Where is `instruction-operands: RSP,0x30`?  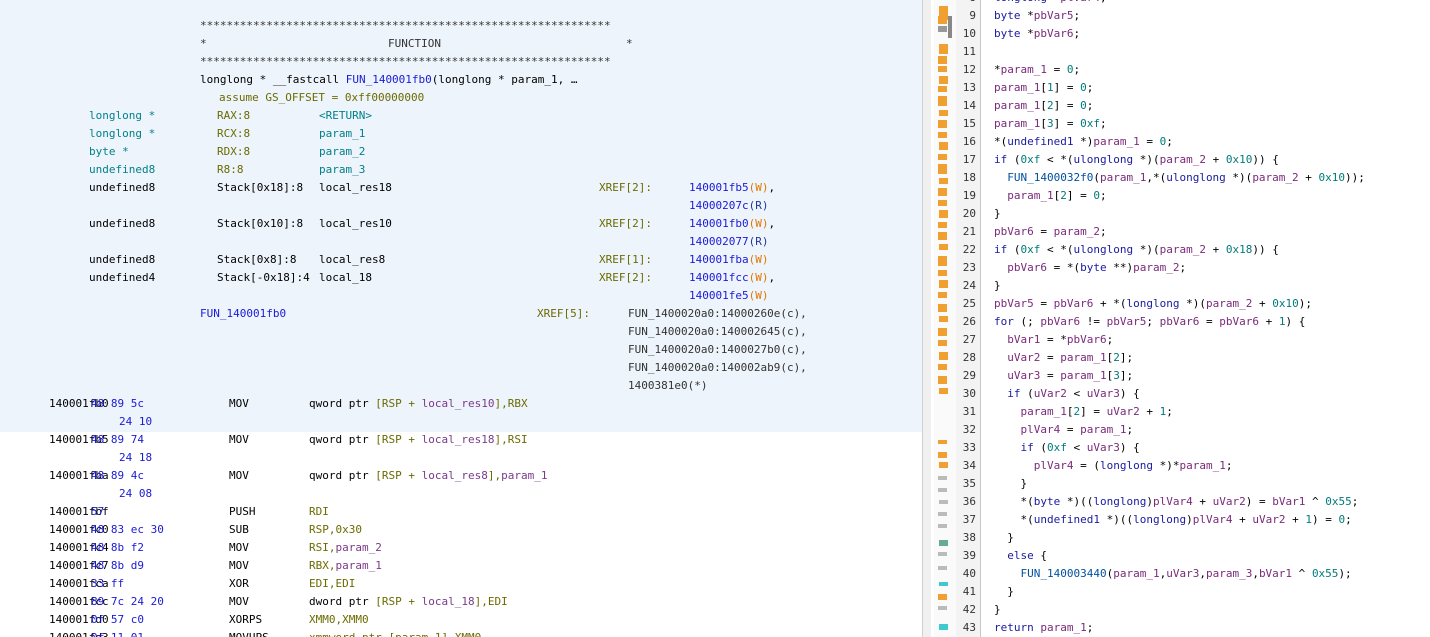
instruction-operands: RSP,0x30 is located at coordinates (335, 530).